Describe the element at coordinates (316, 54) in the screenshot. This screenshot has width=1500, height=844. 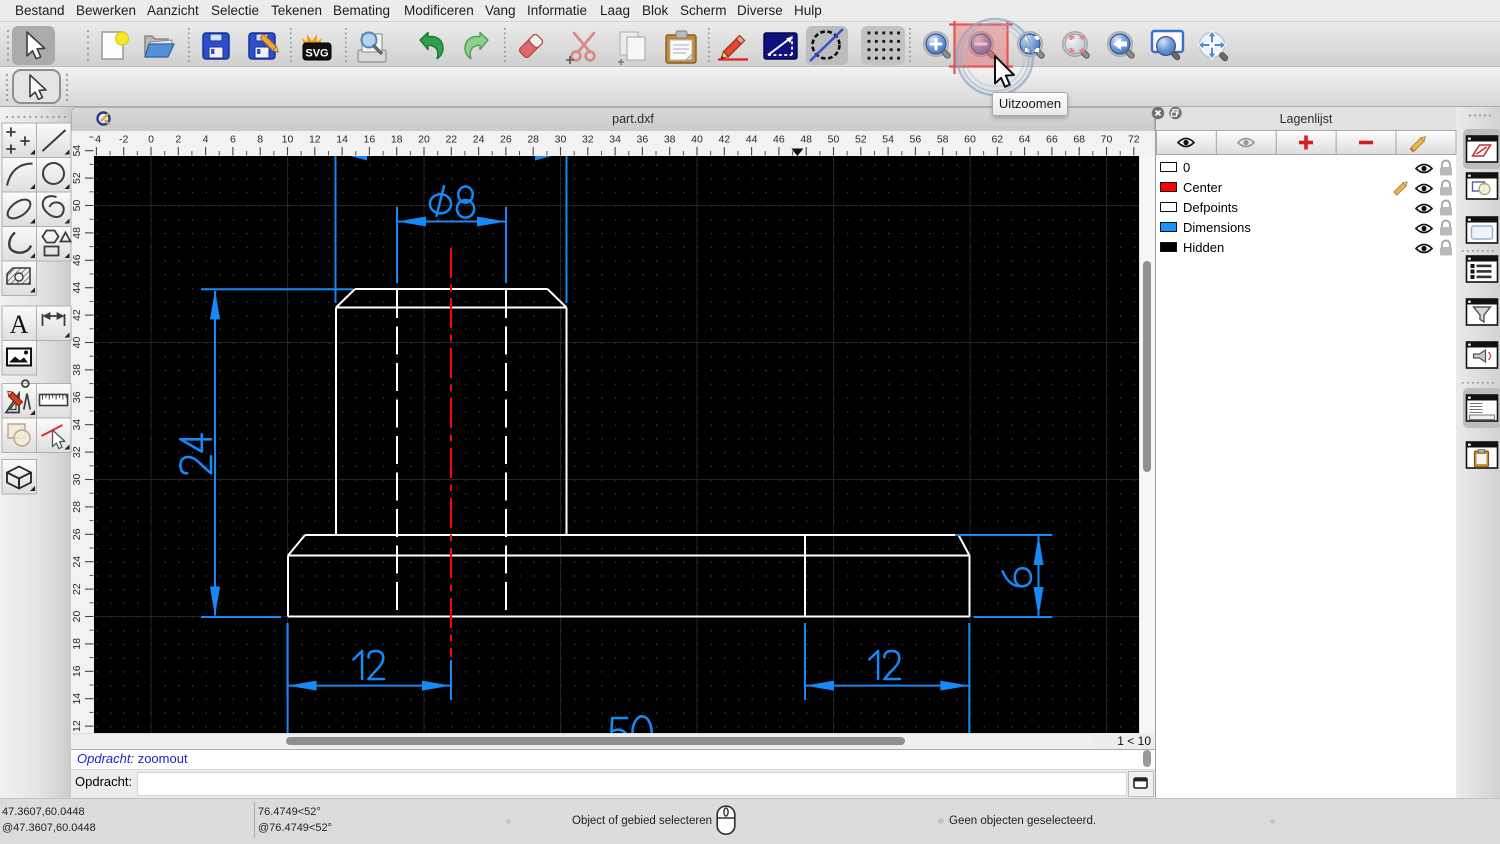
I see `svg-text: SVG` at that location.